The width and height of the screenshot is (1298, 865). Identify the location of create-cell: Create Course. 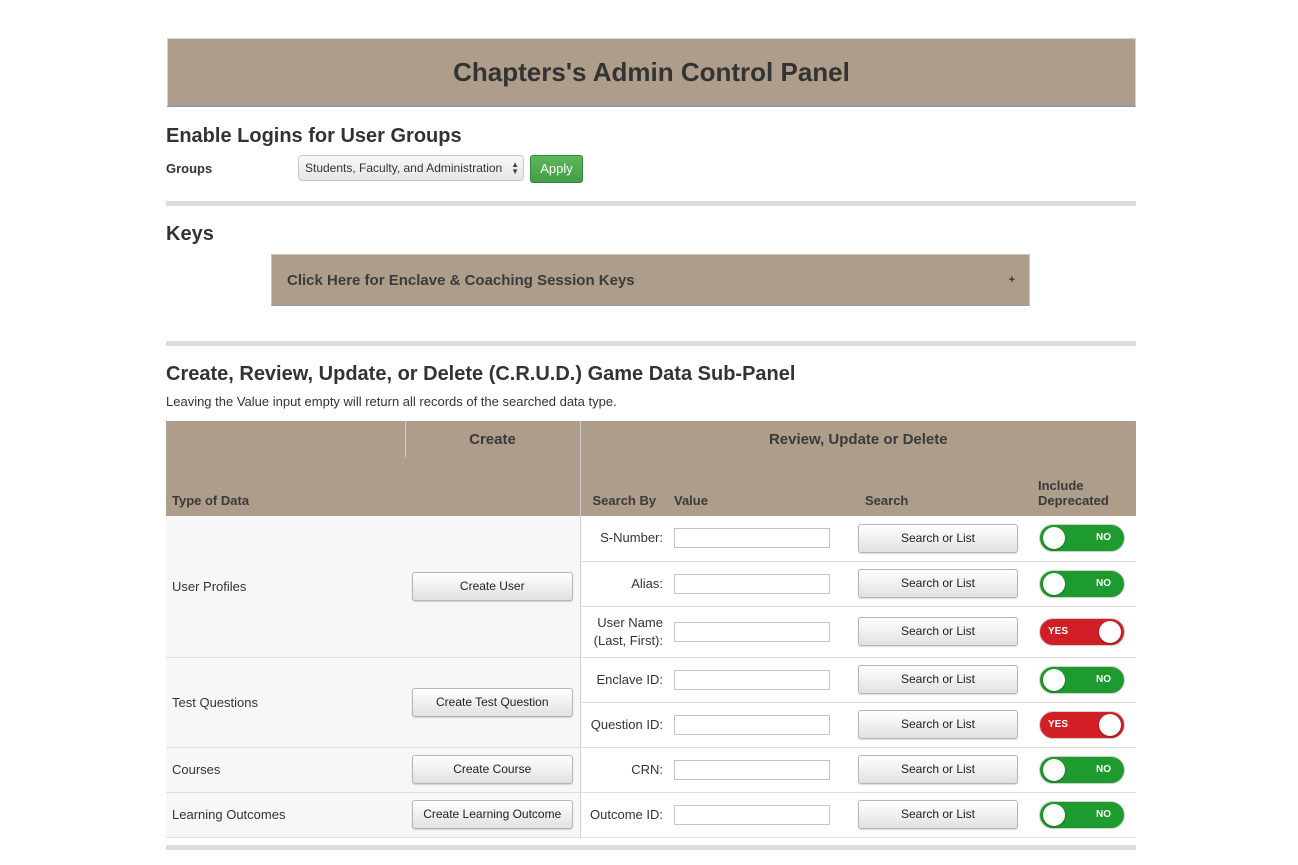
(492, 770).